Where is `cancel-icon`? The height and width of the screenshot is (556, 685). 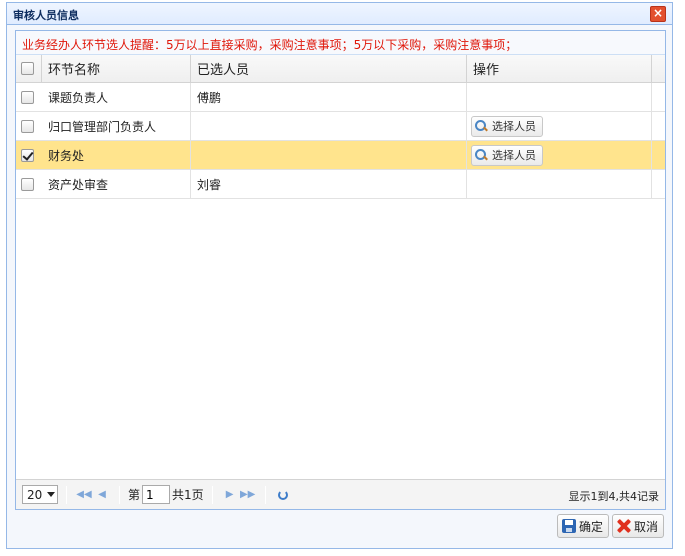 cancel-icon is located at coordinates (624, 526).